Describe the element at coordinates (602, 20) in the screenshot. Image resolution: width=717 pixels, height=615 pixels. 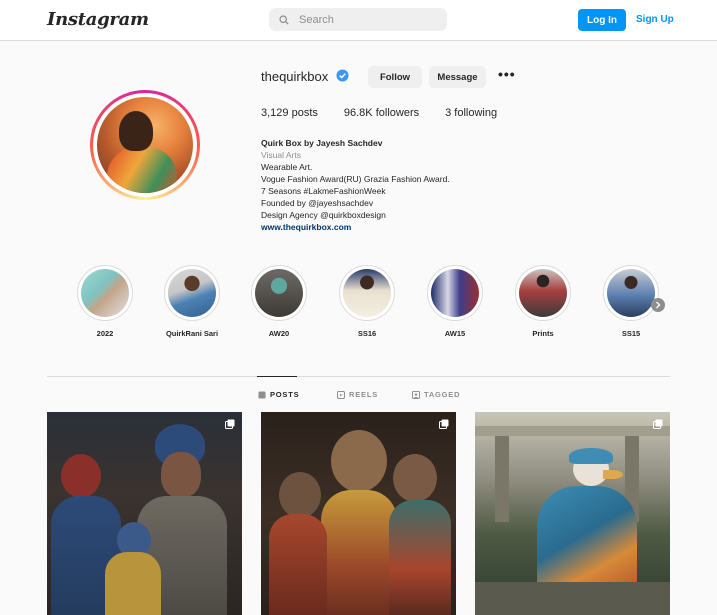
I see `login-button: Log In` at that location.